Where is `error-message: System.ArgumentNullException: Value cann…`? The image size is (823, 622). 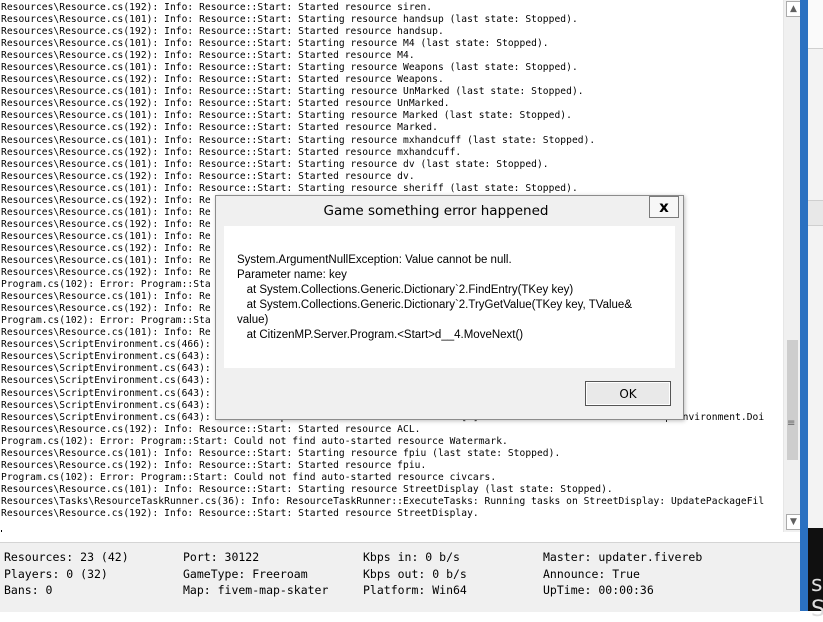 error-message: System.ArgumentNullException: Value cann… is located at coordinates (434, 297).